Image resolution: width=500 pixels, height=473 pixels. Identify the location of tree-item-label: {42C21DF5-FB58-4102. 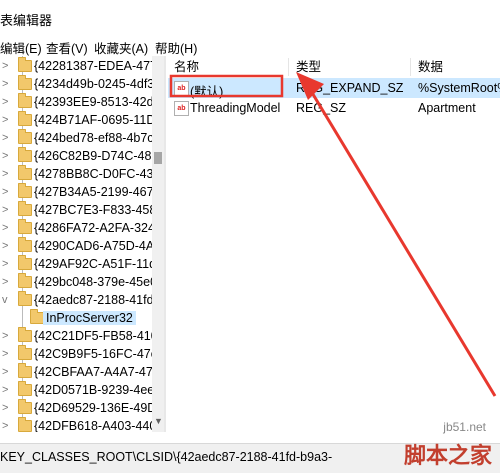
(93, 336).